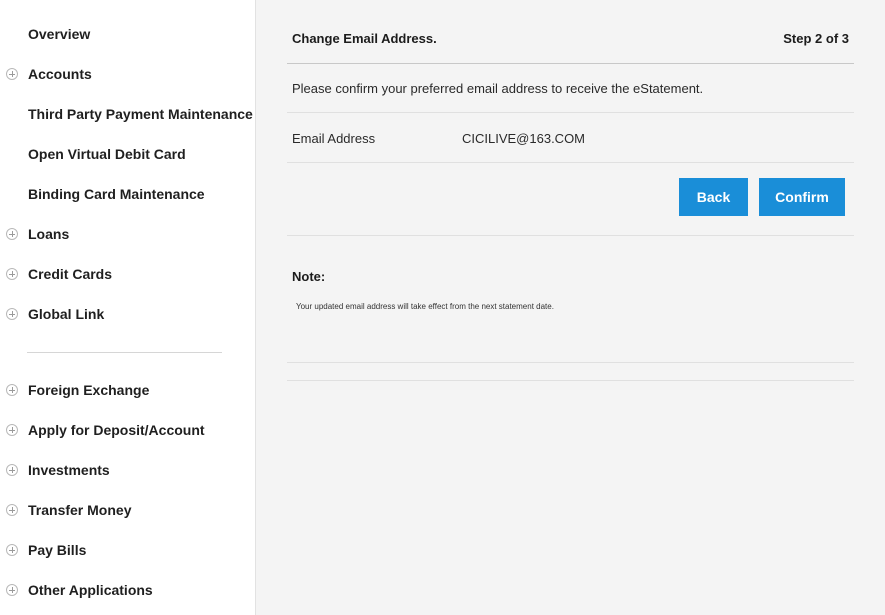  I want to click on sidebar-item-label: Investments, so click(69, 470).